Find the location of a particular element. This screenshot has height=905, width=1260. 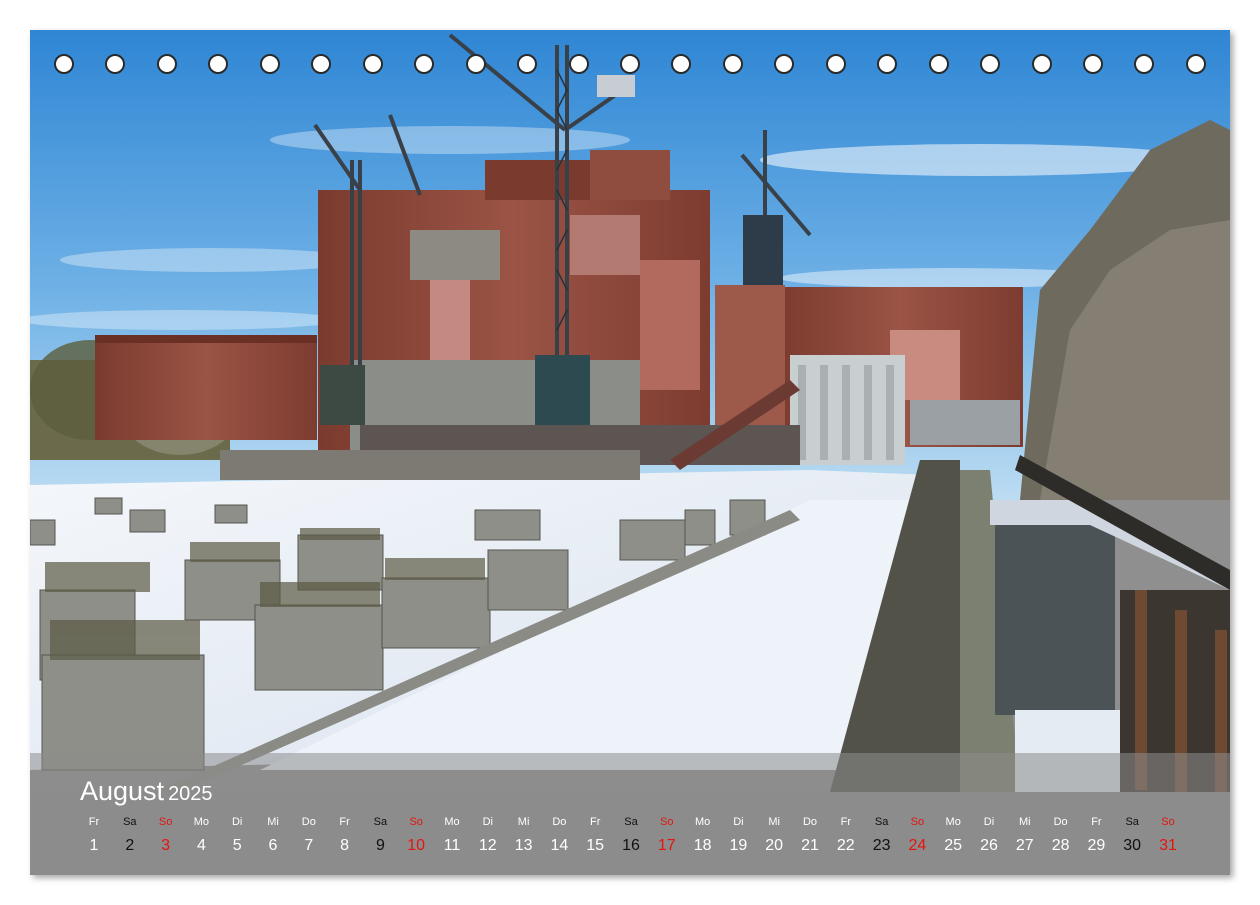

month-name: August is located at coordinates (122, 791).